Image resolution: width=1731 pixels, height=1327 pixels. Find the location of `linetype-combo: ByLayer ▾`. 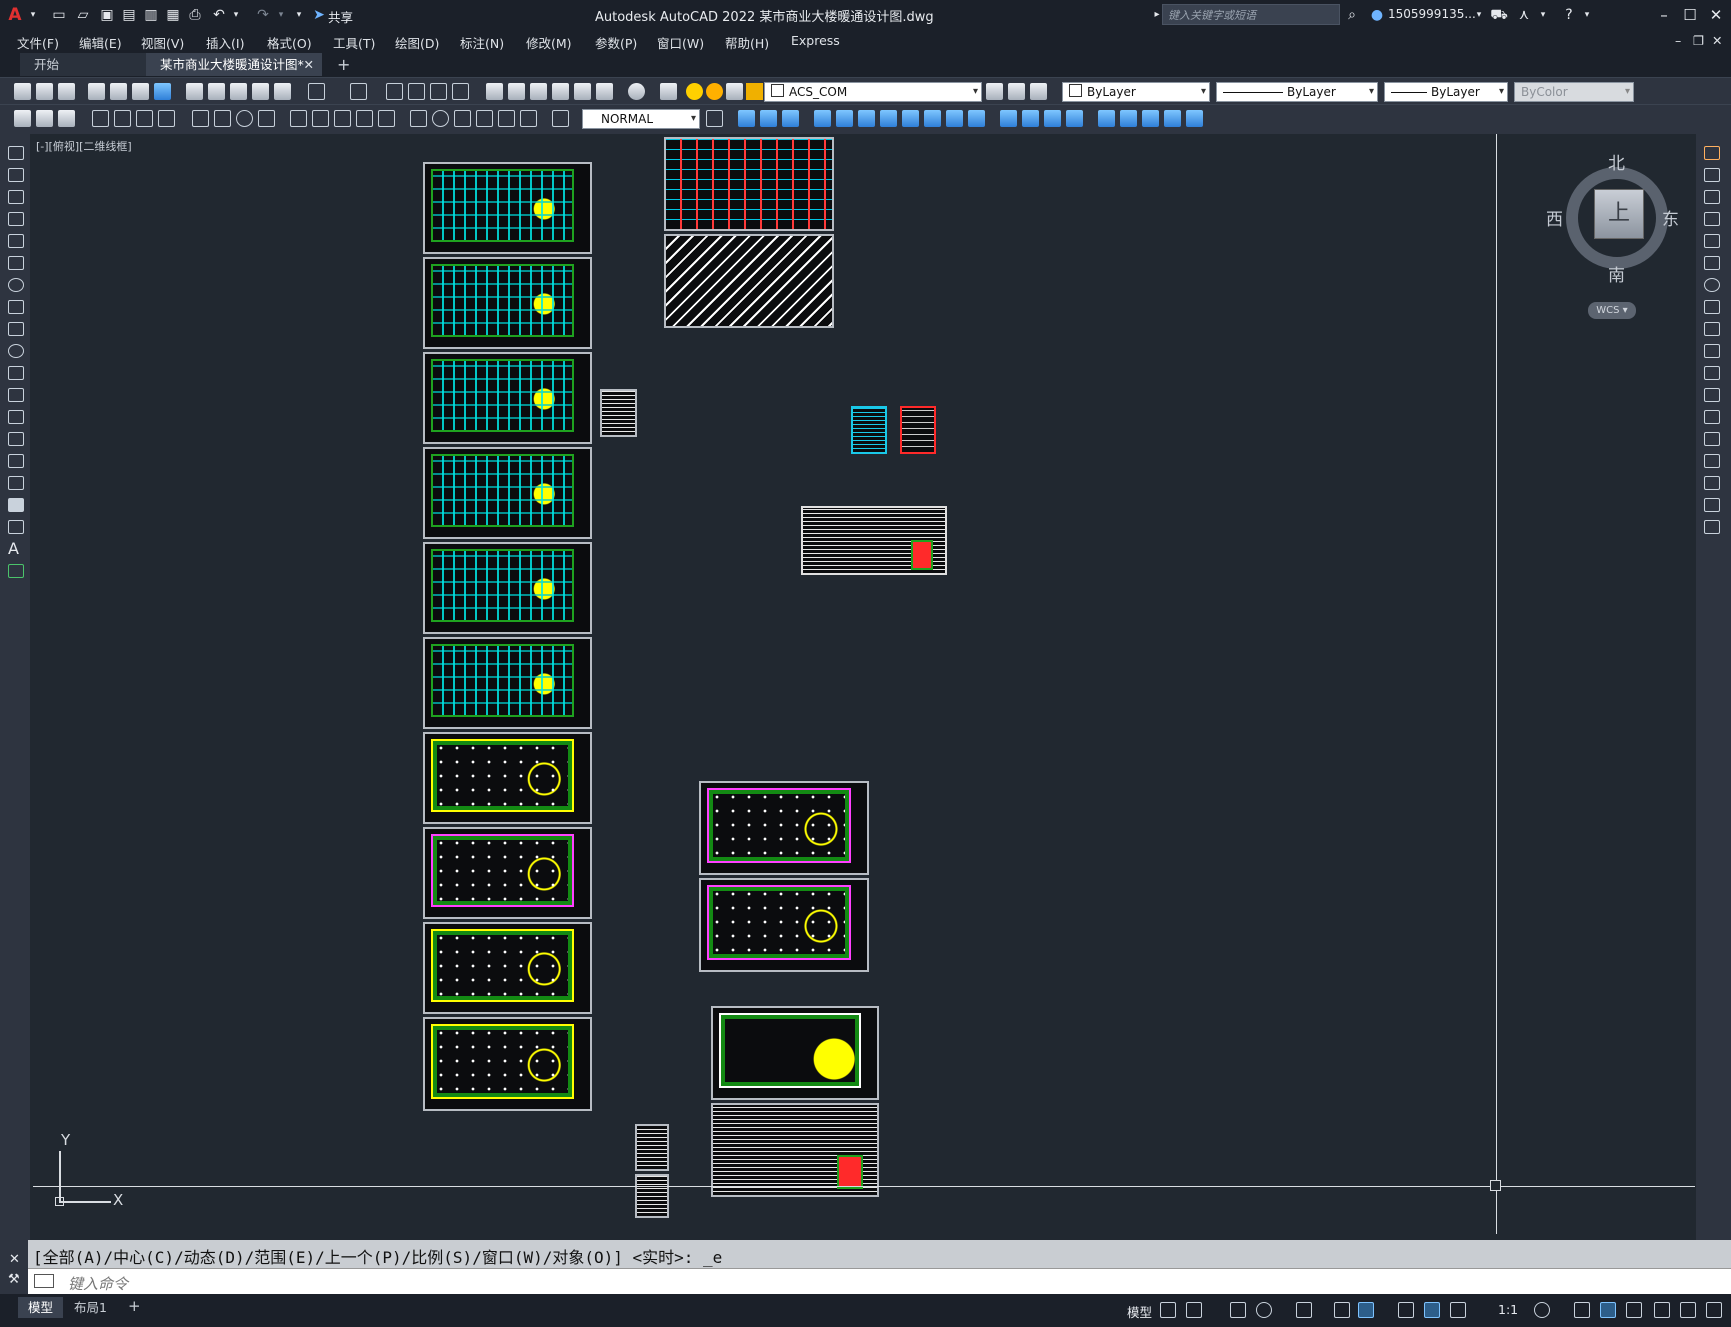

linetype-combo: ByLayer ▾ is located at coordinates (1297, 92).